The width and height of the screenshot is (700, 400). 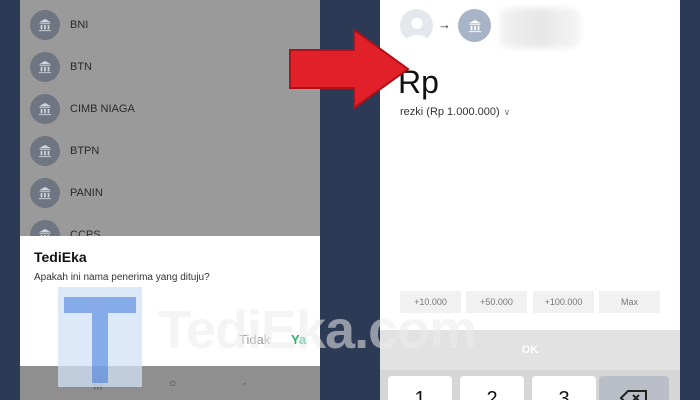 I want to click on backspace-key, so click(x=634, y=388).